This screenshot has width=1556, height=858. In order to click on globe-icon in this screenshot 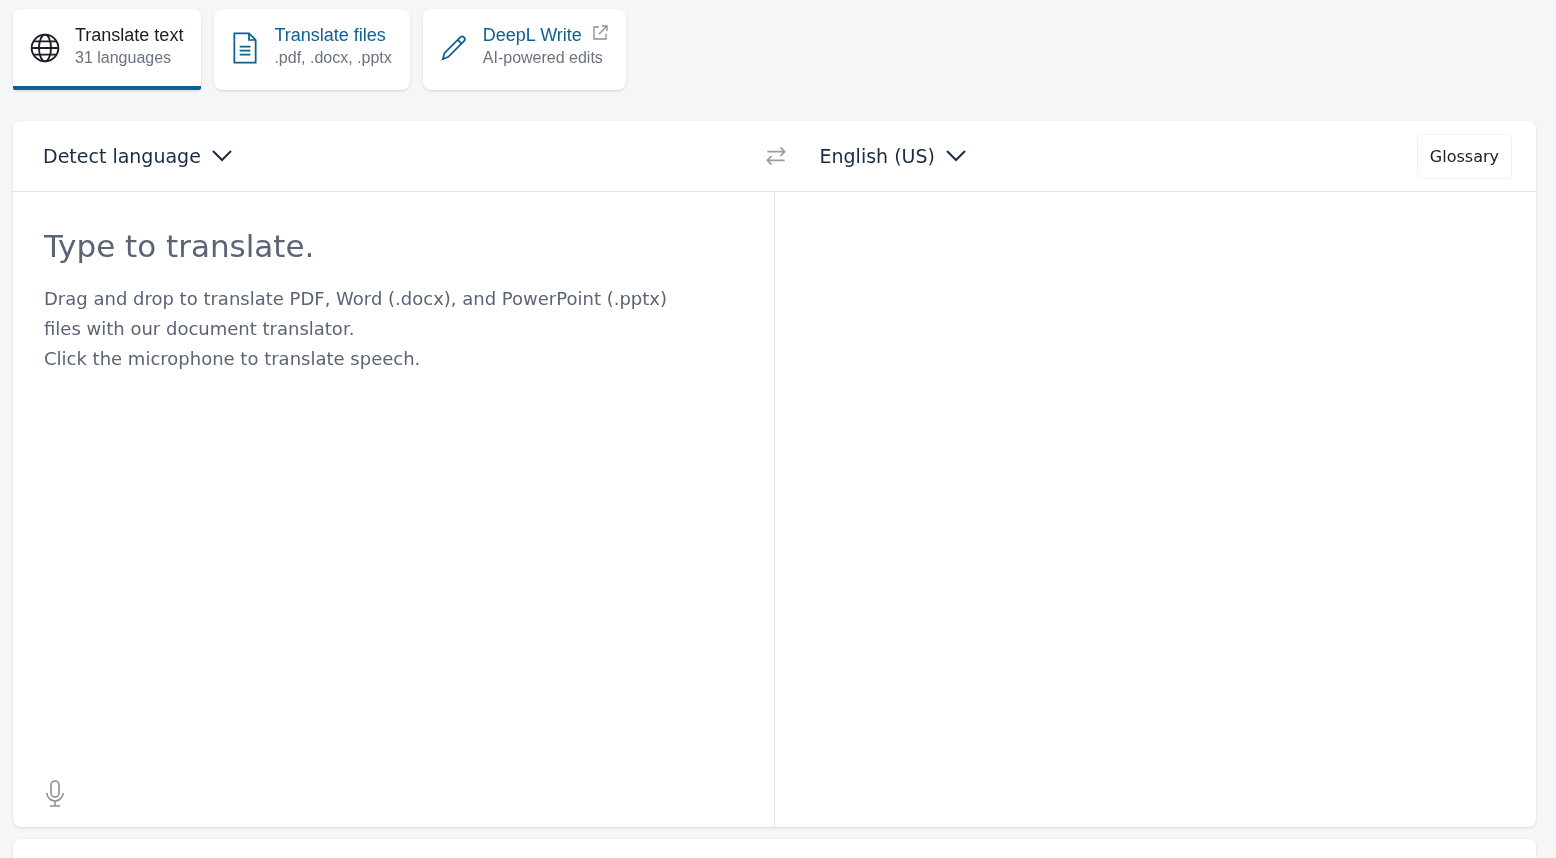, I will do `click(45, 48)`.